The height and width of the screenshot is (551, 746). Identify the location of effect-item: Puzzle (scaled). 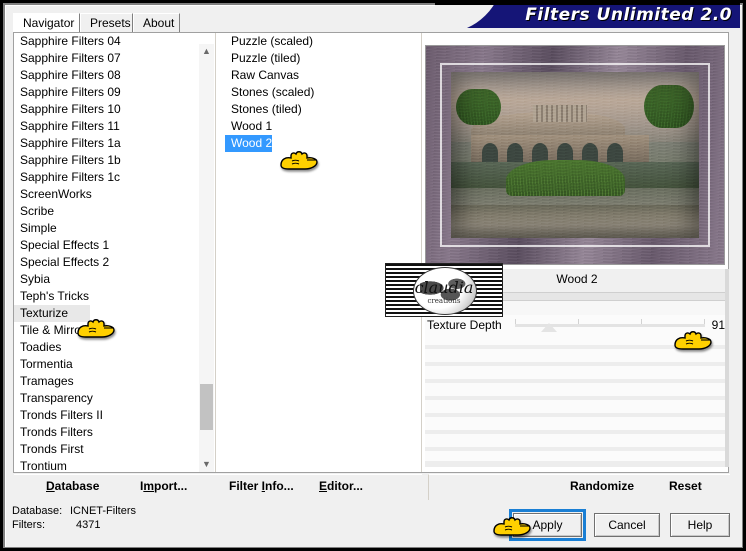
(269, 41).